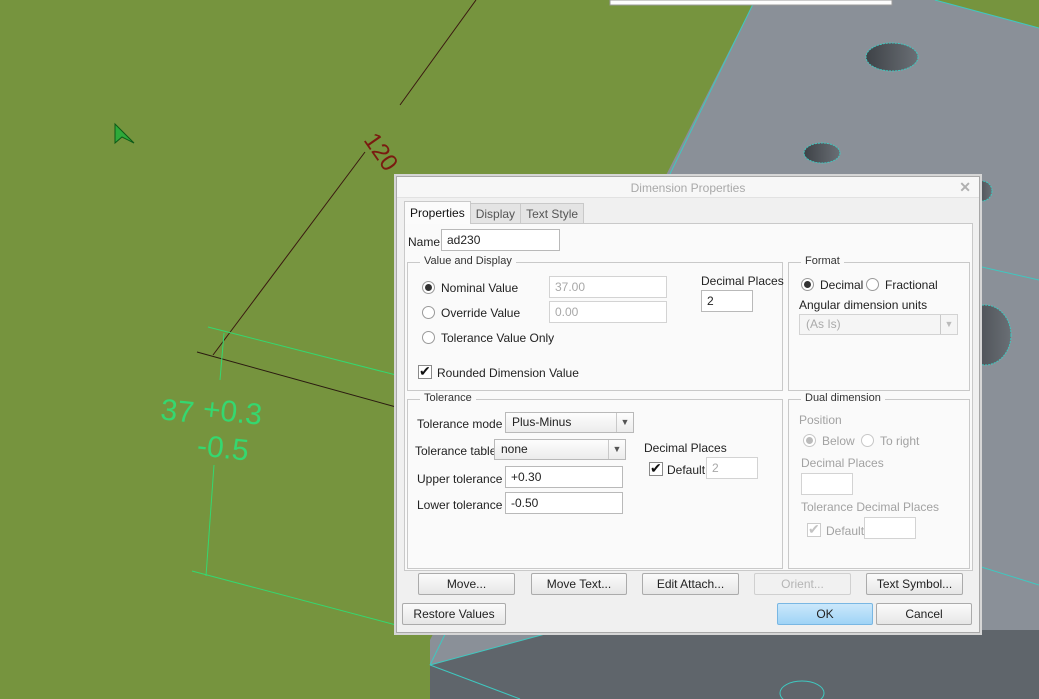 The image size is (1039, 699). What do you see at coordinates (481, 313) in the screenshot?
I see `override-value-label: Override Value` at bounding box center [481, 313].